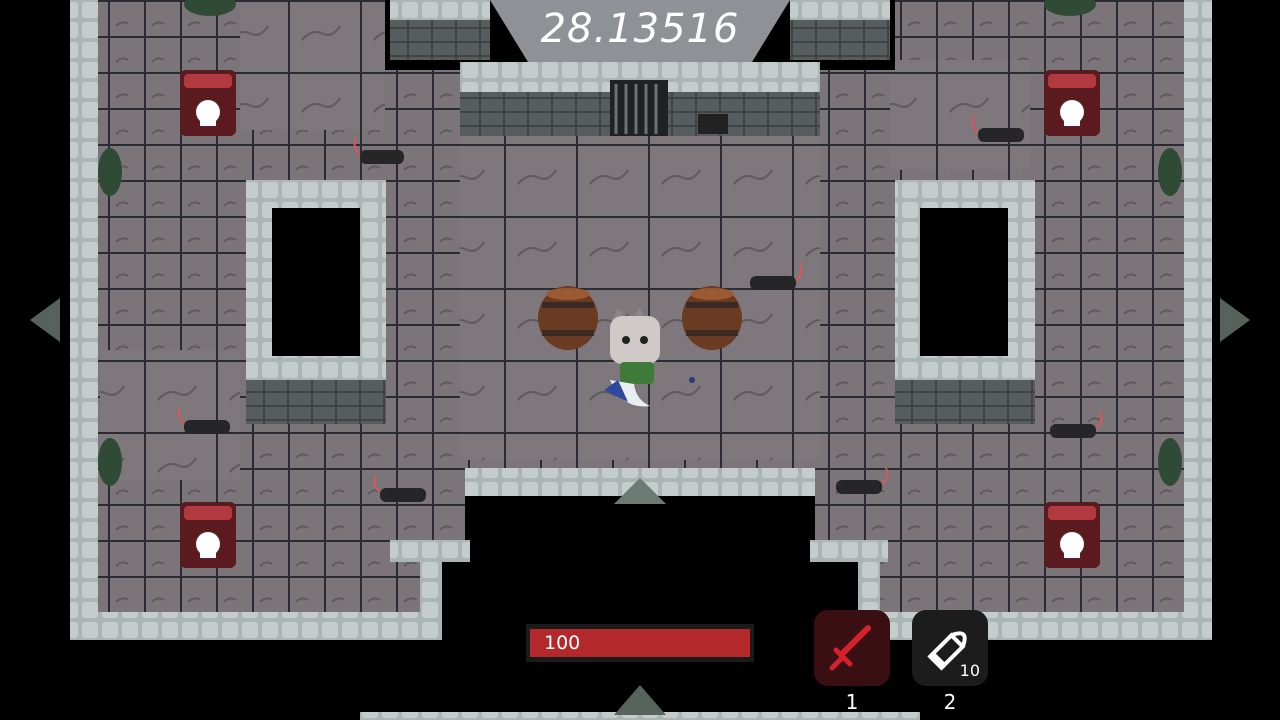  Describe the element at coordinates (562, 643) in the screenshot. I see `health-value: 100` at that location.